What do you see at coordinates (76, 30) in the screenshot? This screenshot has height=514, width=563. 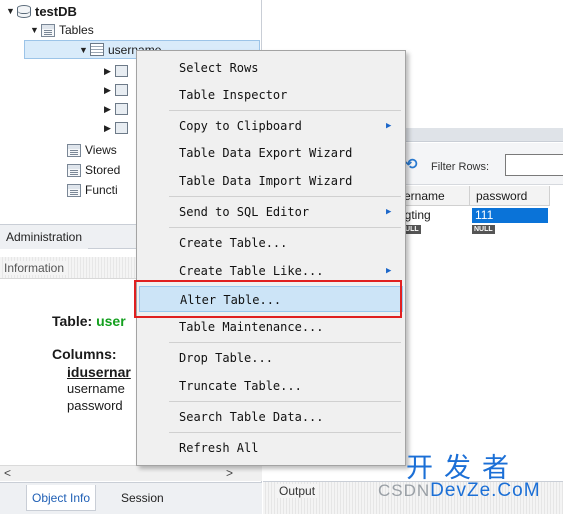 I see `tree-item-label: Tables` at bounding box center [76, 30].